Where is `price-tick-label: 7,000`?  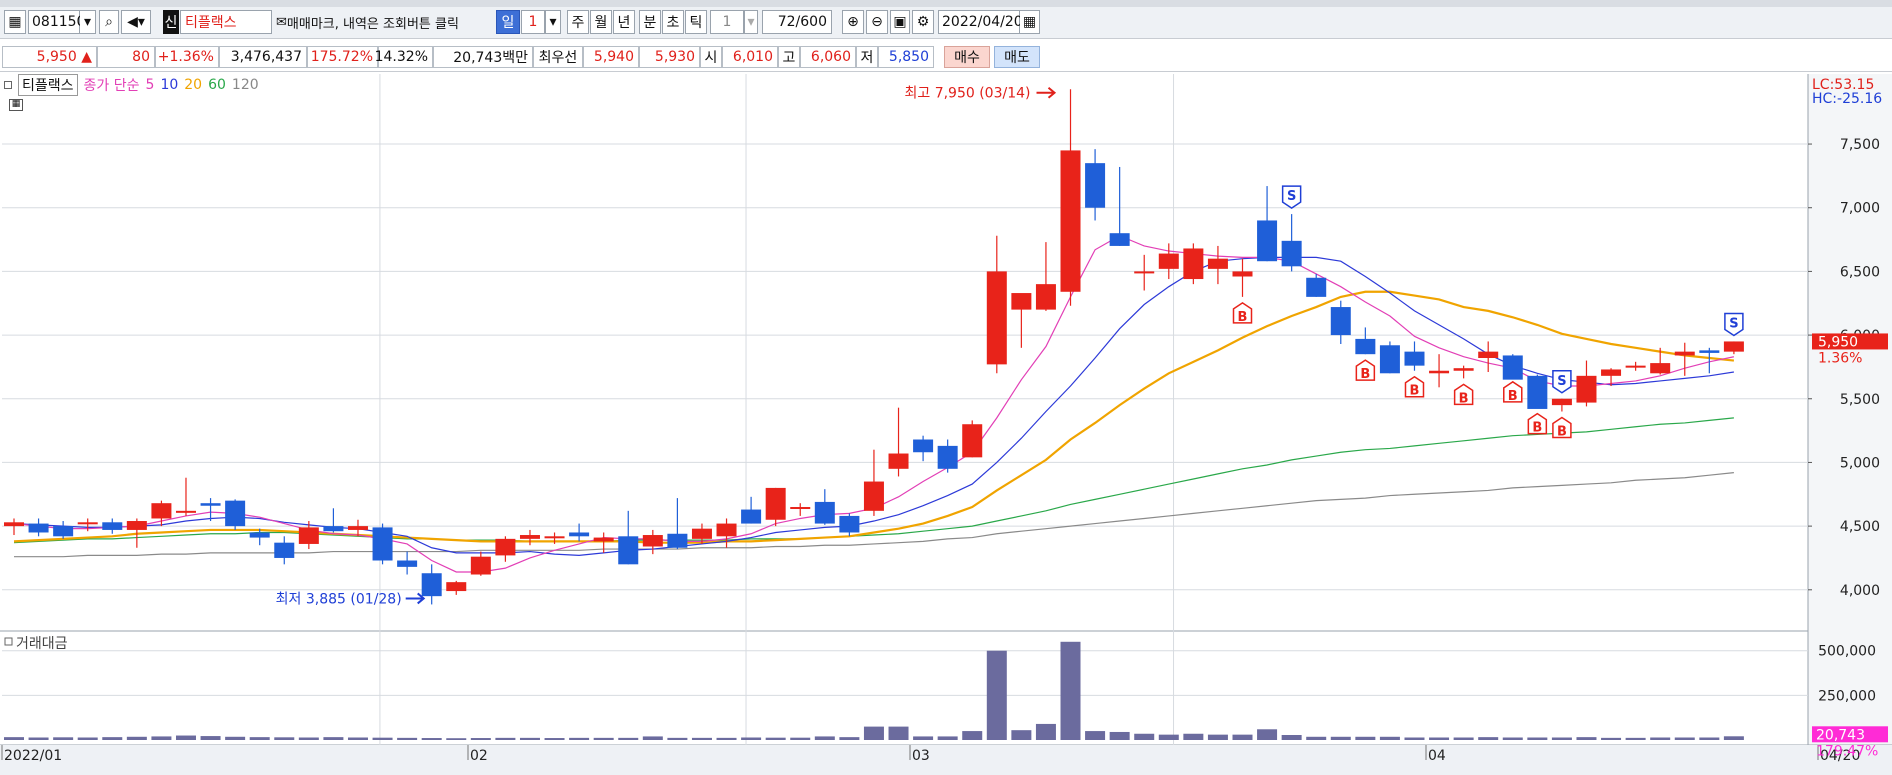
price-tick-label: 7,000 is located at coordinates (1860, 209).